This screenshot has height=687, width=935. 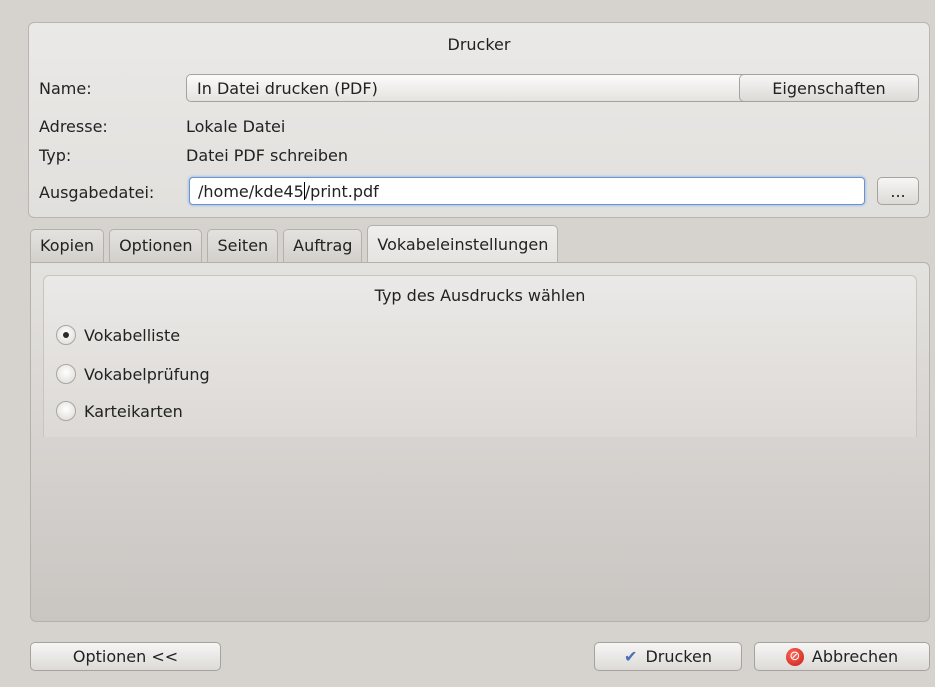 I want to click on tab-kopien: Kopien, so click(x=67, y=245).